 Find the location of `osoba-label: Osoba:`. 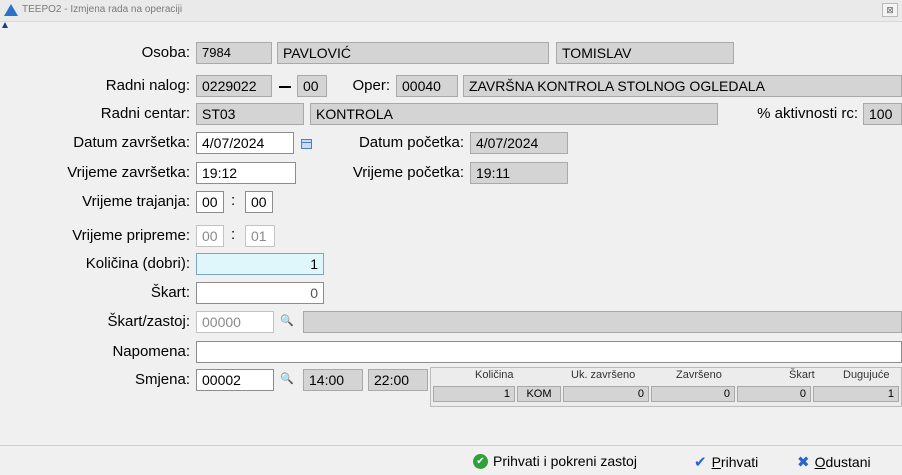

osoba-label: Osoba: is located at coordinates (165, 52).